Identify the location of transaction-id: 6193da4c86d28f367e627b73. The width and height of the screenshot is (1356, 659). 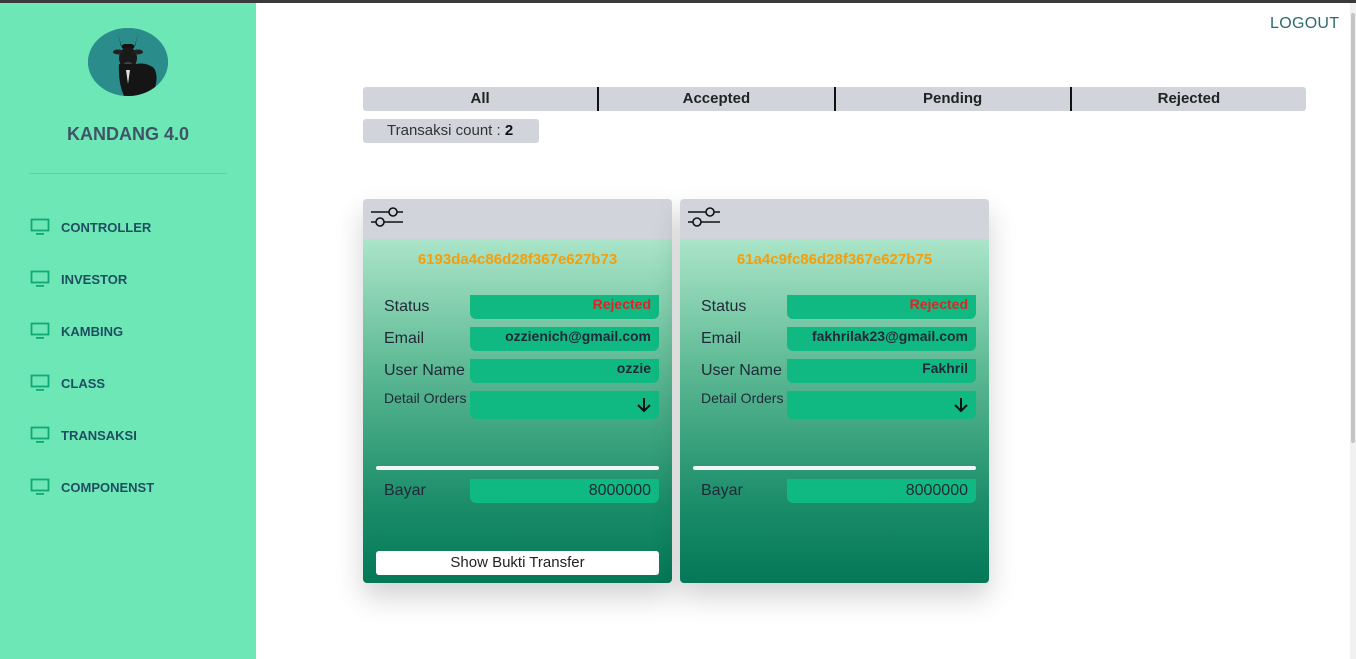
(517, 259).